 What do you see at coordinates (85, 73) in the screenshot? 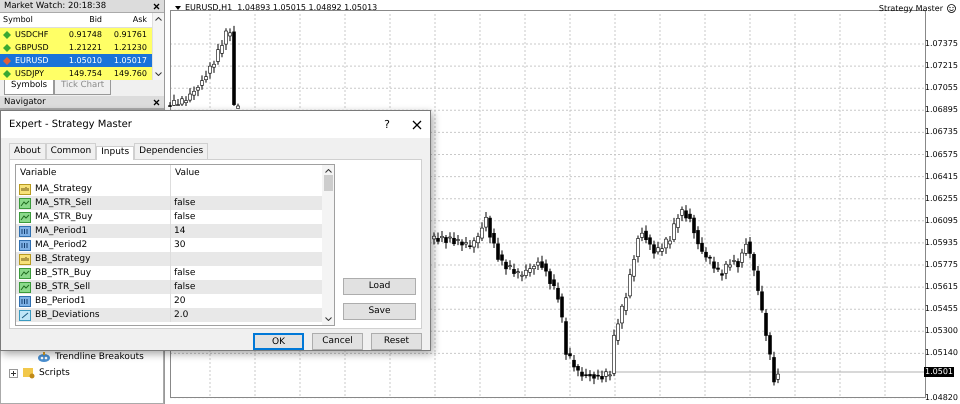
I see `bid-text: 149.754` at bounding box center [85, 73].